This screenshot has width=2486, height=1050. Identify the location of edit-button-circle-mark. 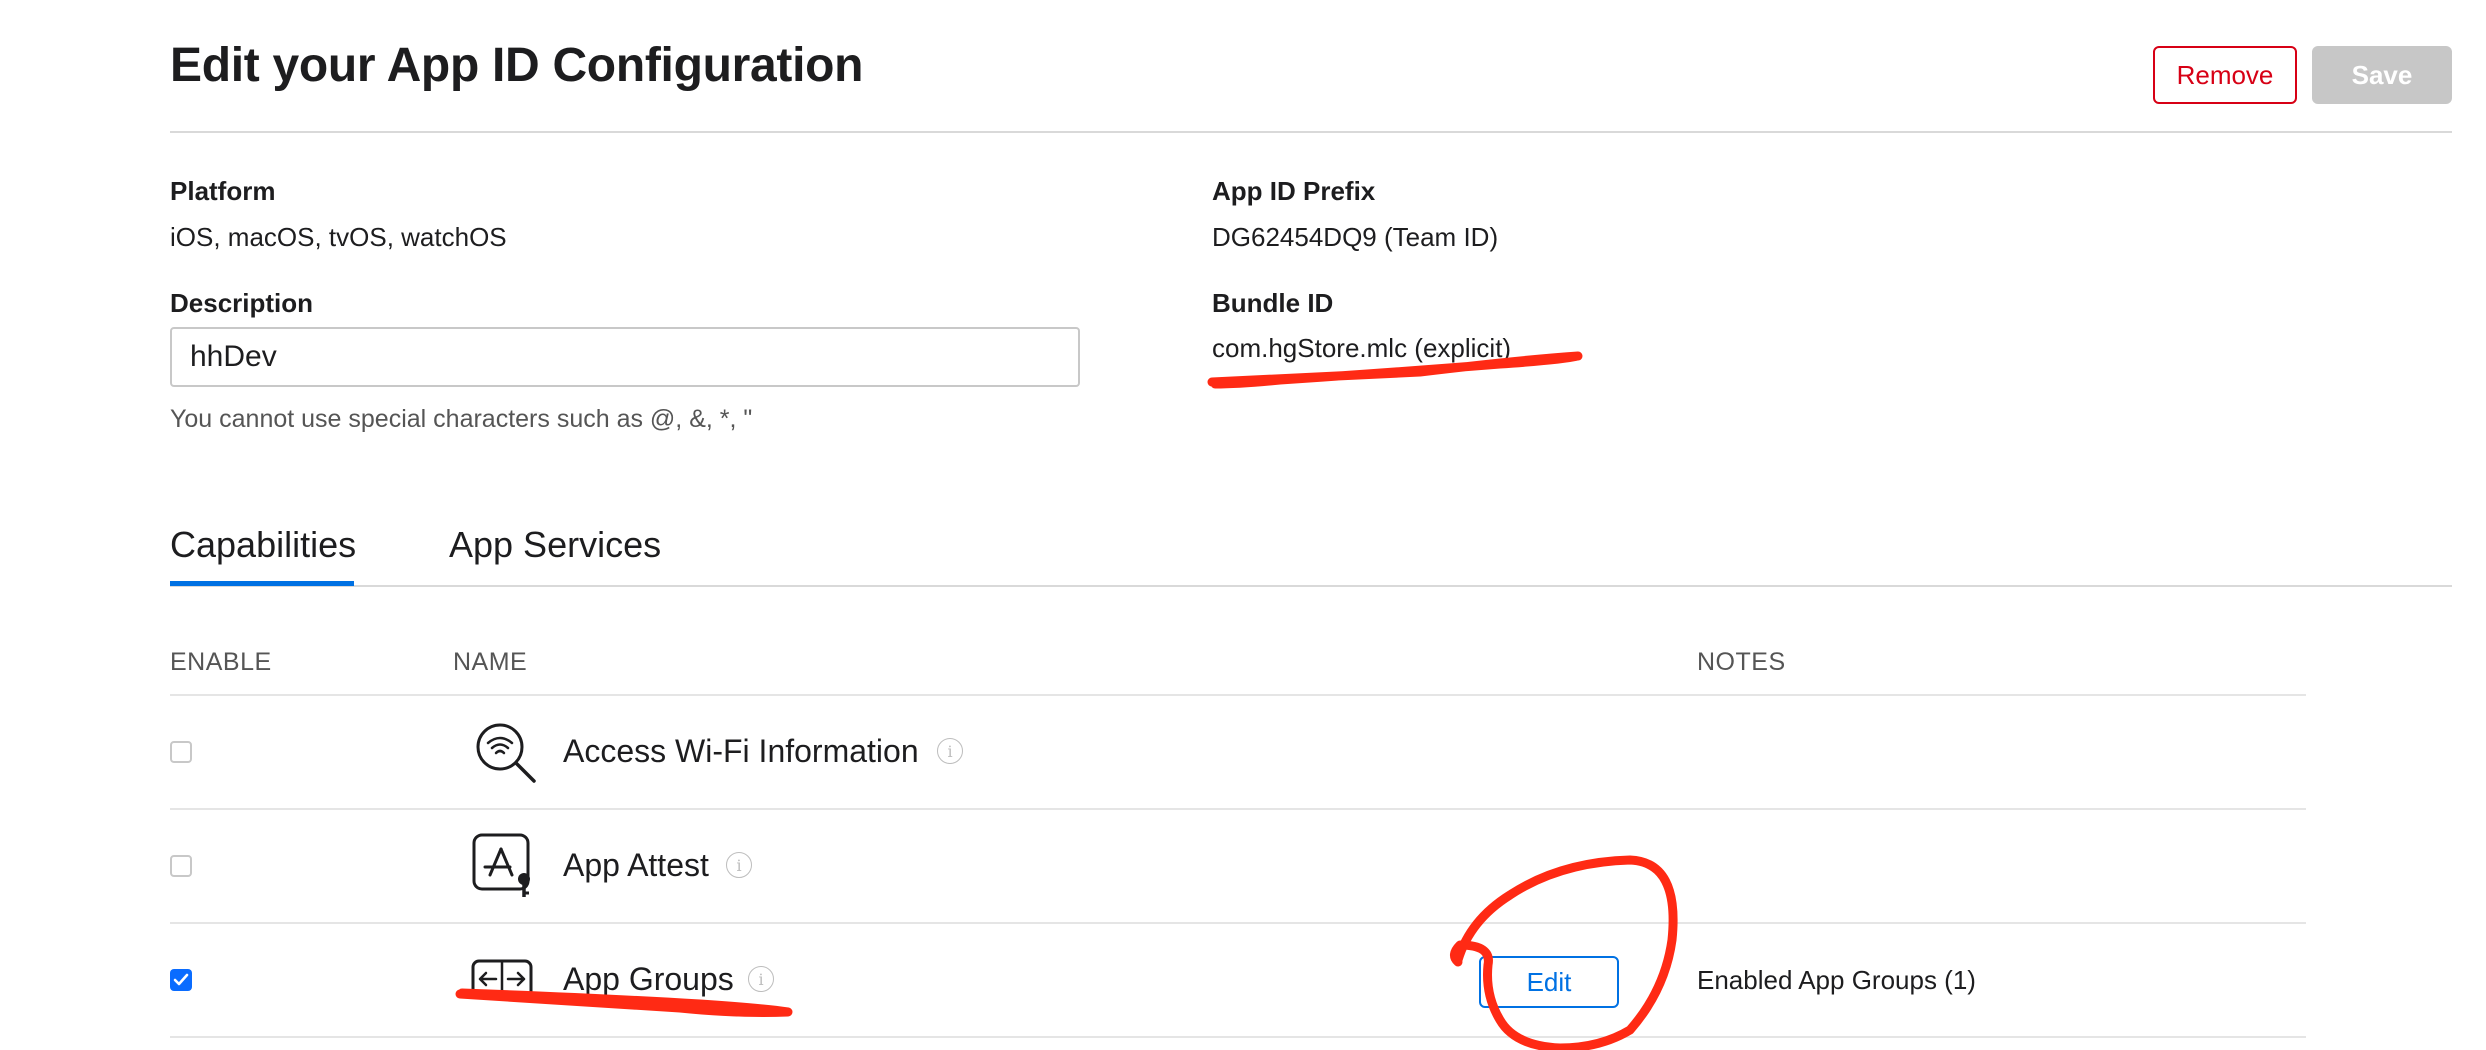
(1564, 952).